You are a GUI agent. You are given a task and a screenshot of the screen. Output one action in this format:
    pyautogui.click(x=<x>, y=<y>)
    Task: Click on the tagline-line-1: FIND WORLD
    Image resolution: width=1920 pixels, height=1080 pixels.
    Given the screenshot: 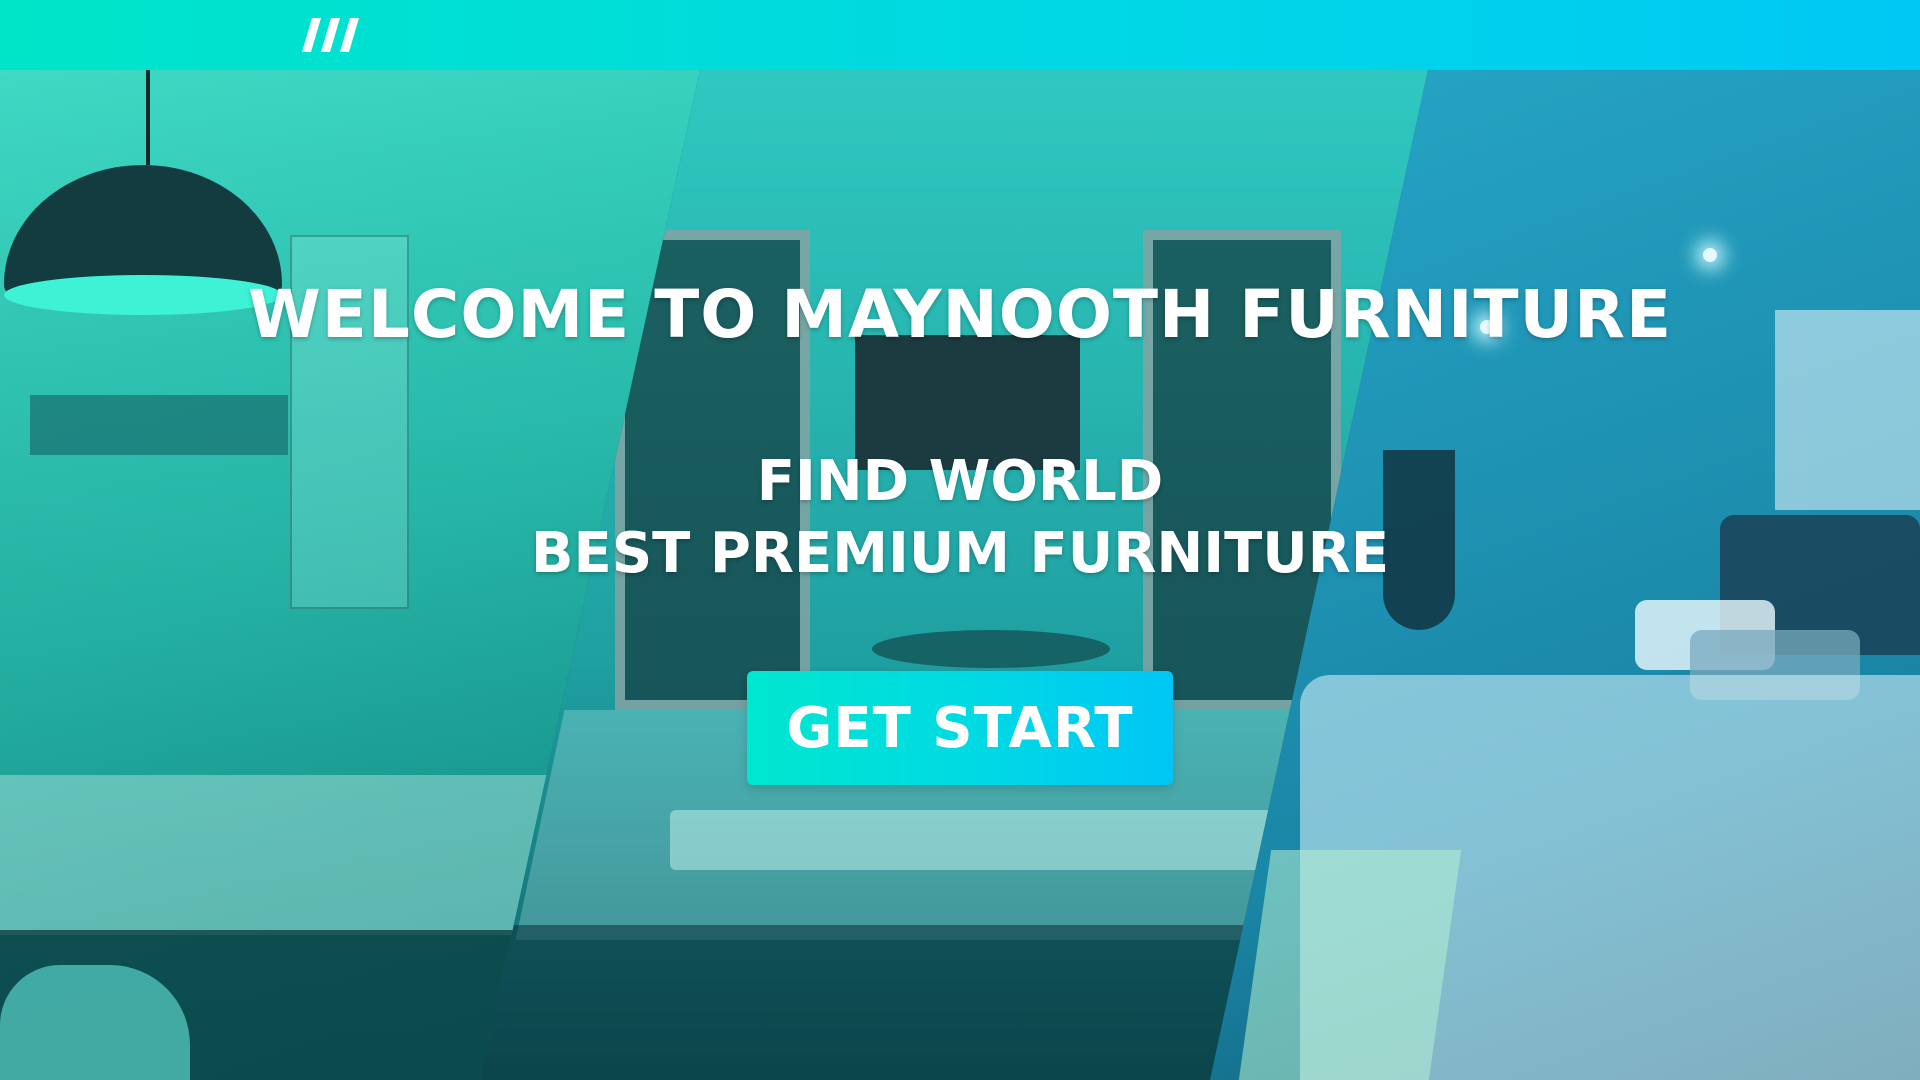 What is the action you would take?
    pyautogui.click(x=960, y=481)
    